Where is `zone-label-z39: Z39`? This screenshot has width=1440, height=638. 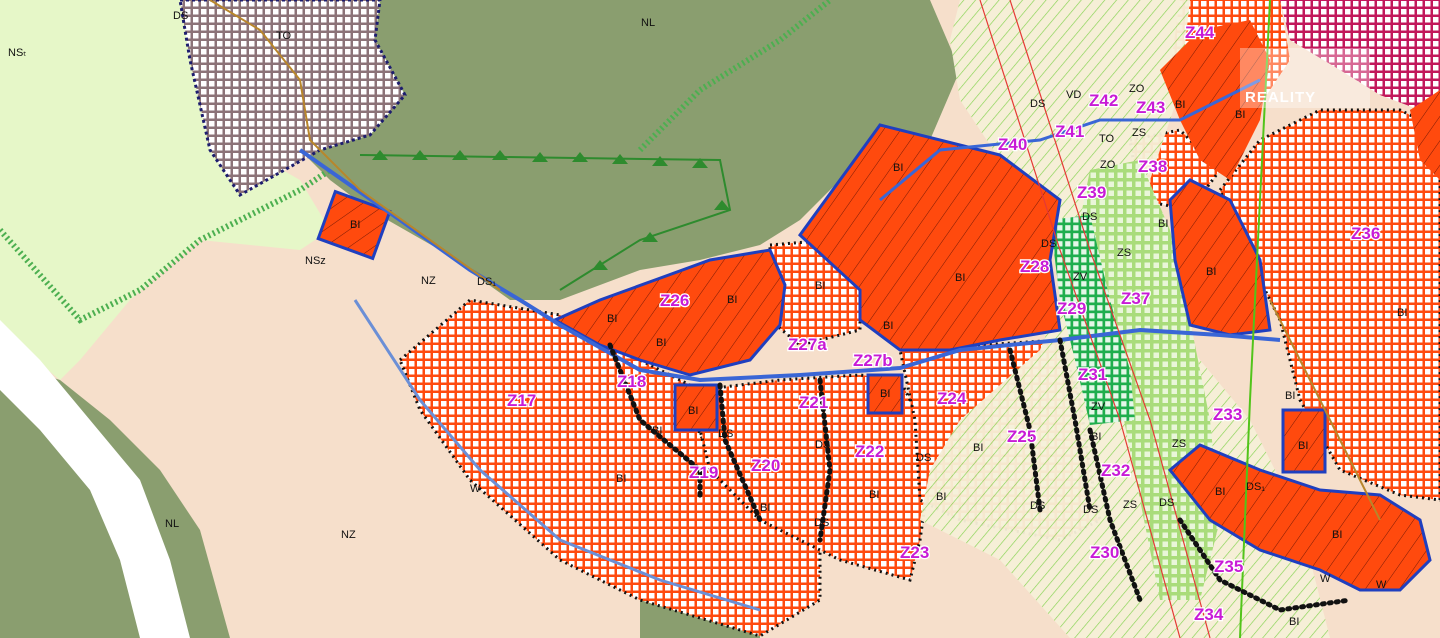
zone-label-z39: Z39 is located at coordinates (1092, 193).